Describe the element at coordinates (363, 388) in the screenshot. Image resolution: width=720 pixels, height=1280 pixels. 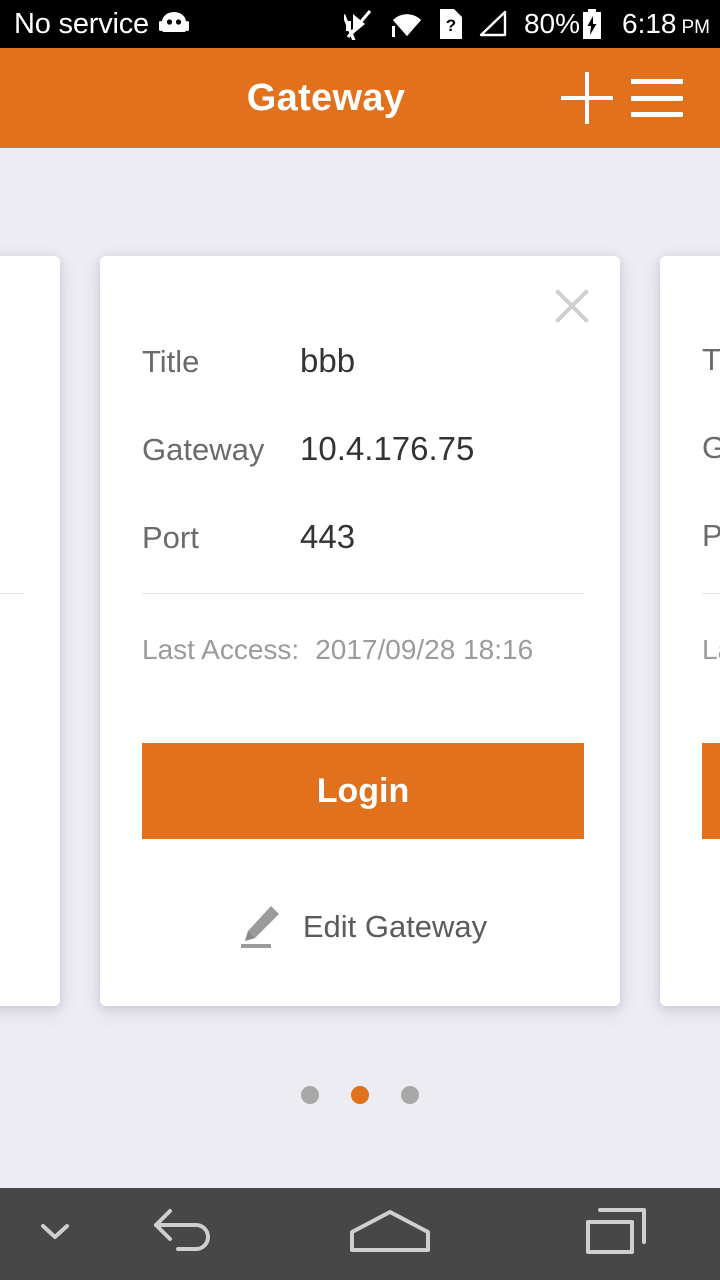
I see `field-row-title: Title bbb` at that location.